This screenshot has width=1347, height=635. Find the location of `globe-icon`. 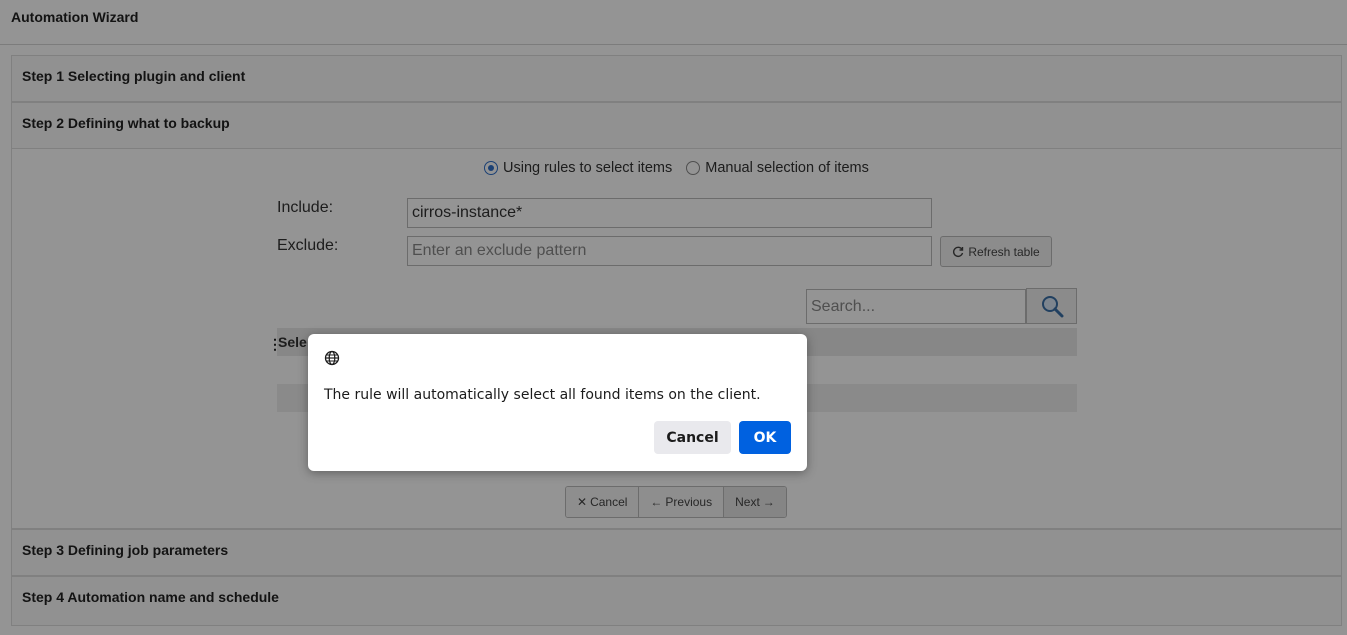

globe-icon is located at coordinates (332, 358).